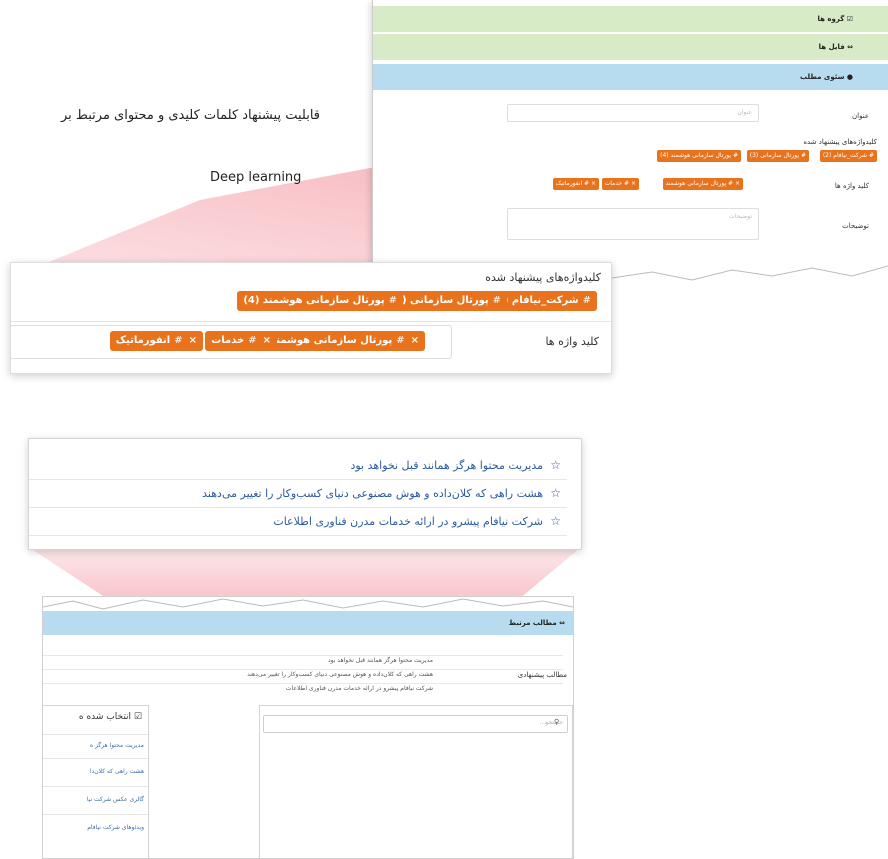  What do you see at coordinates (572, 341) in the screenshot?
I see `keywords-label: کلید واژه ها` at bounding box center [572, 341].